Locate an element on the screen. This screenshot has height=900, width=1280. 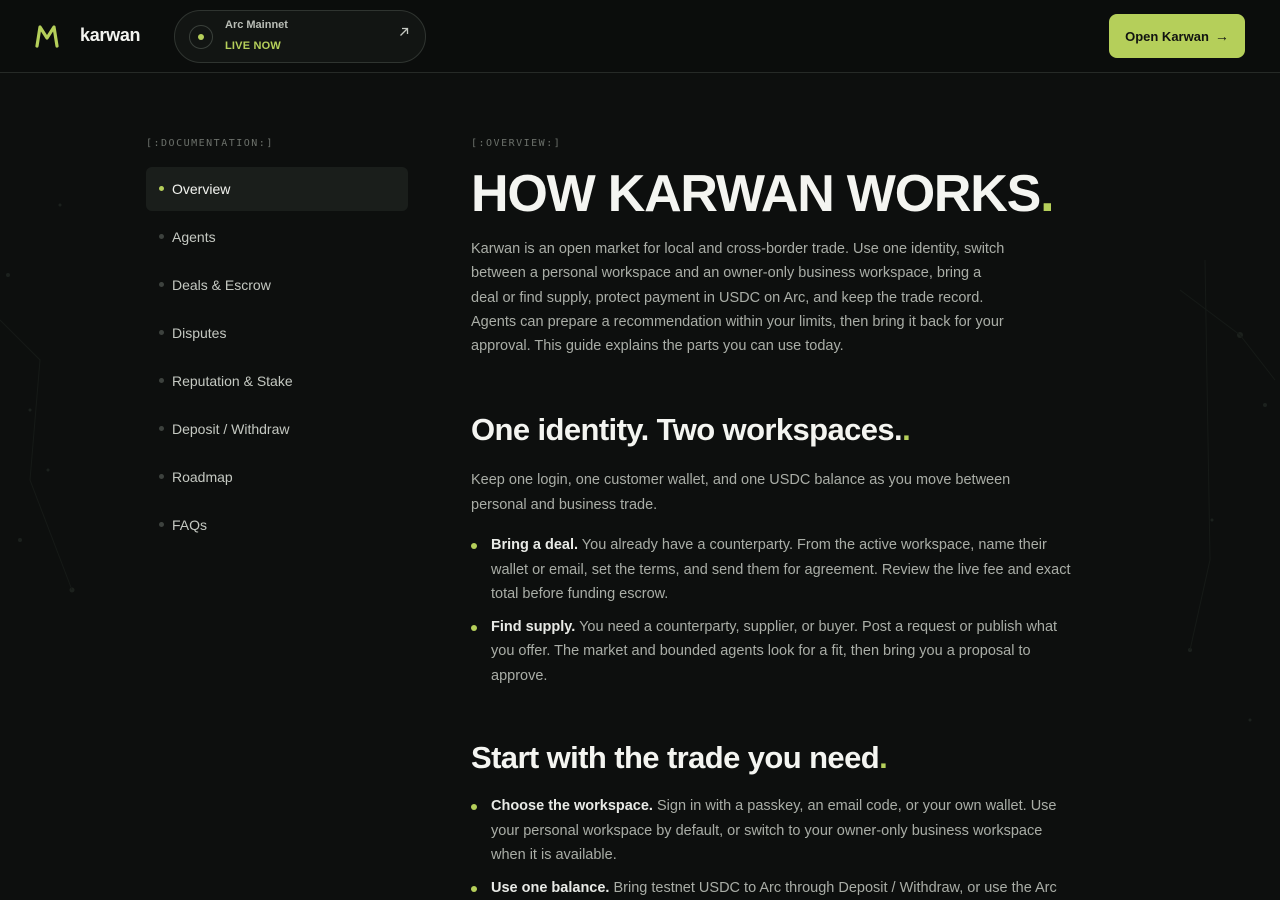
sidebar-item-deposit-withdraw: Deposit / Withdraw is located at coordinates (277, 429).